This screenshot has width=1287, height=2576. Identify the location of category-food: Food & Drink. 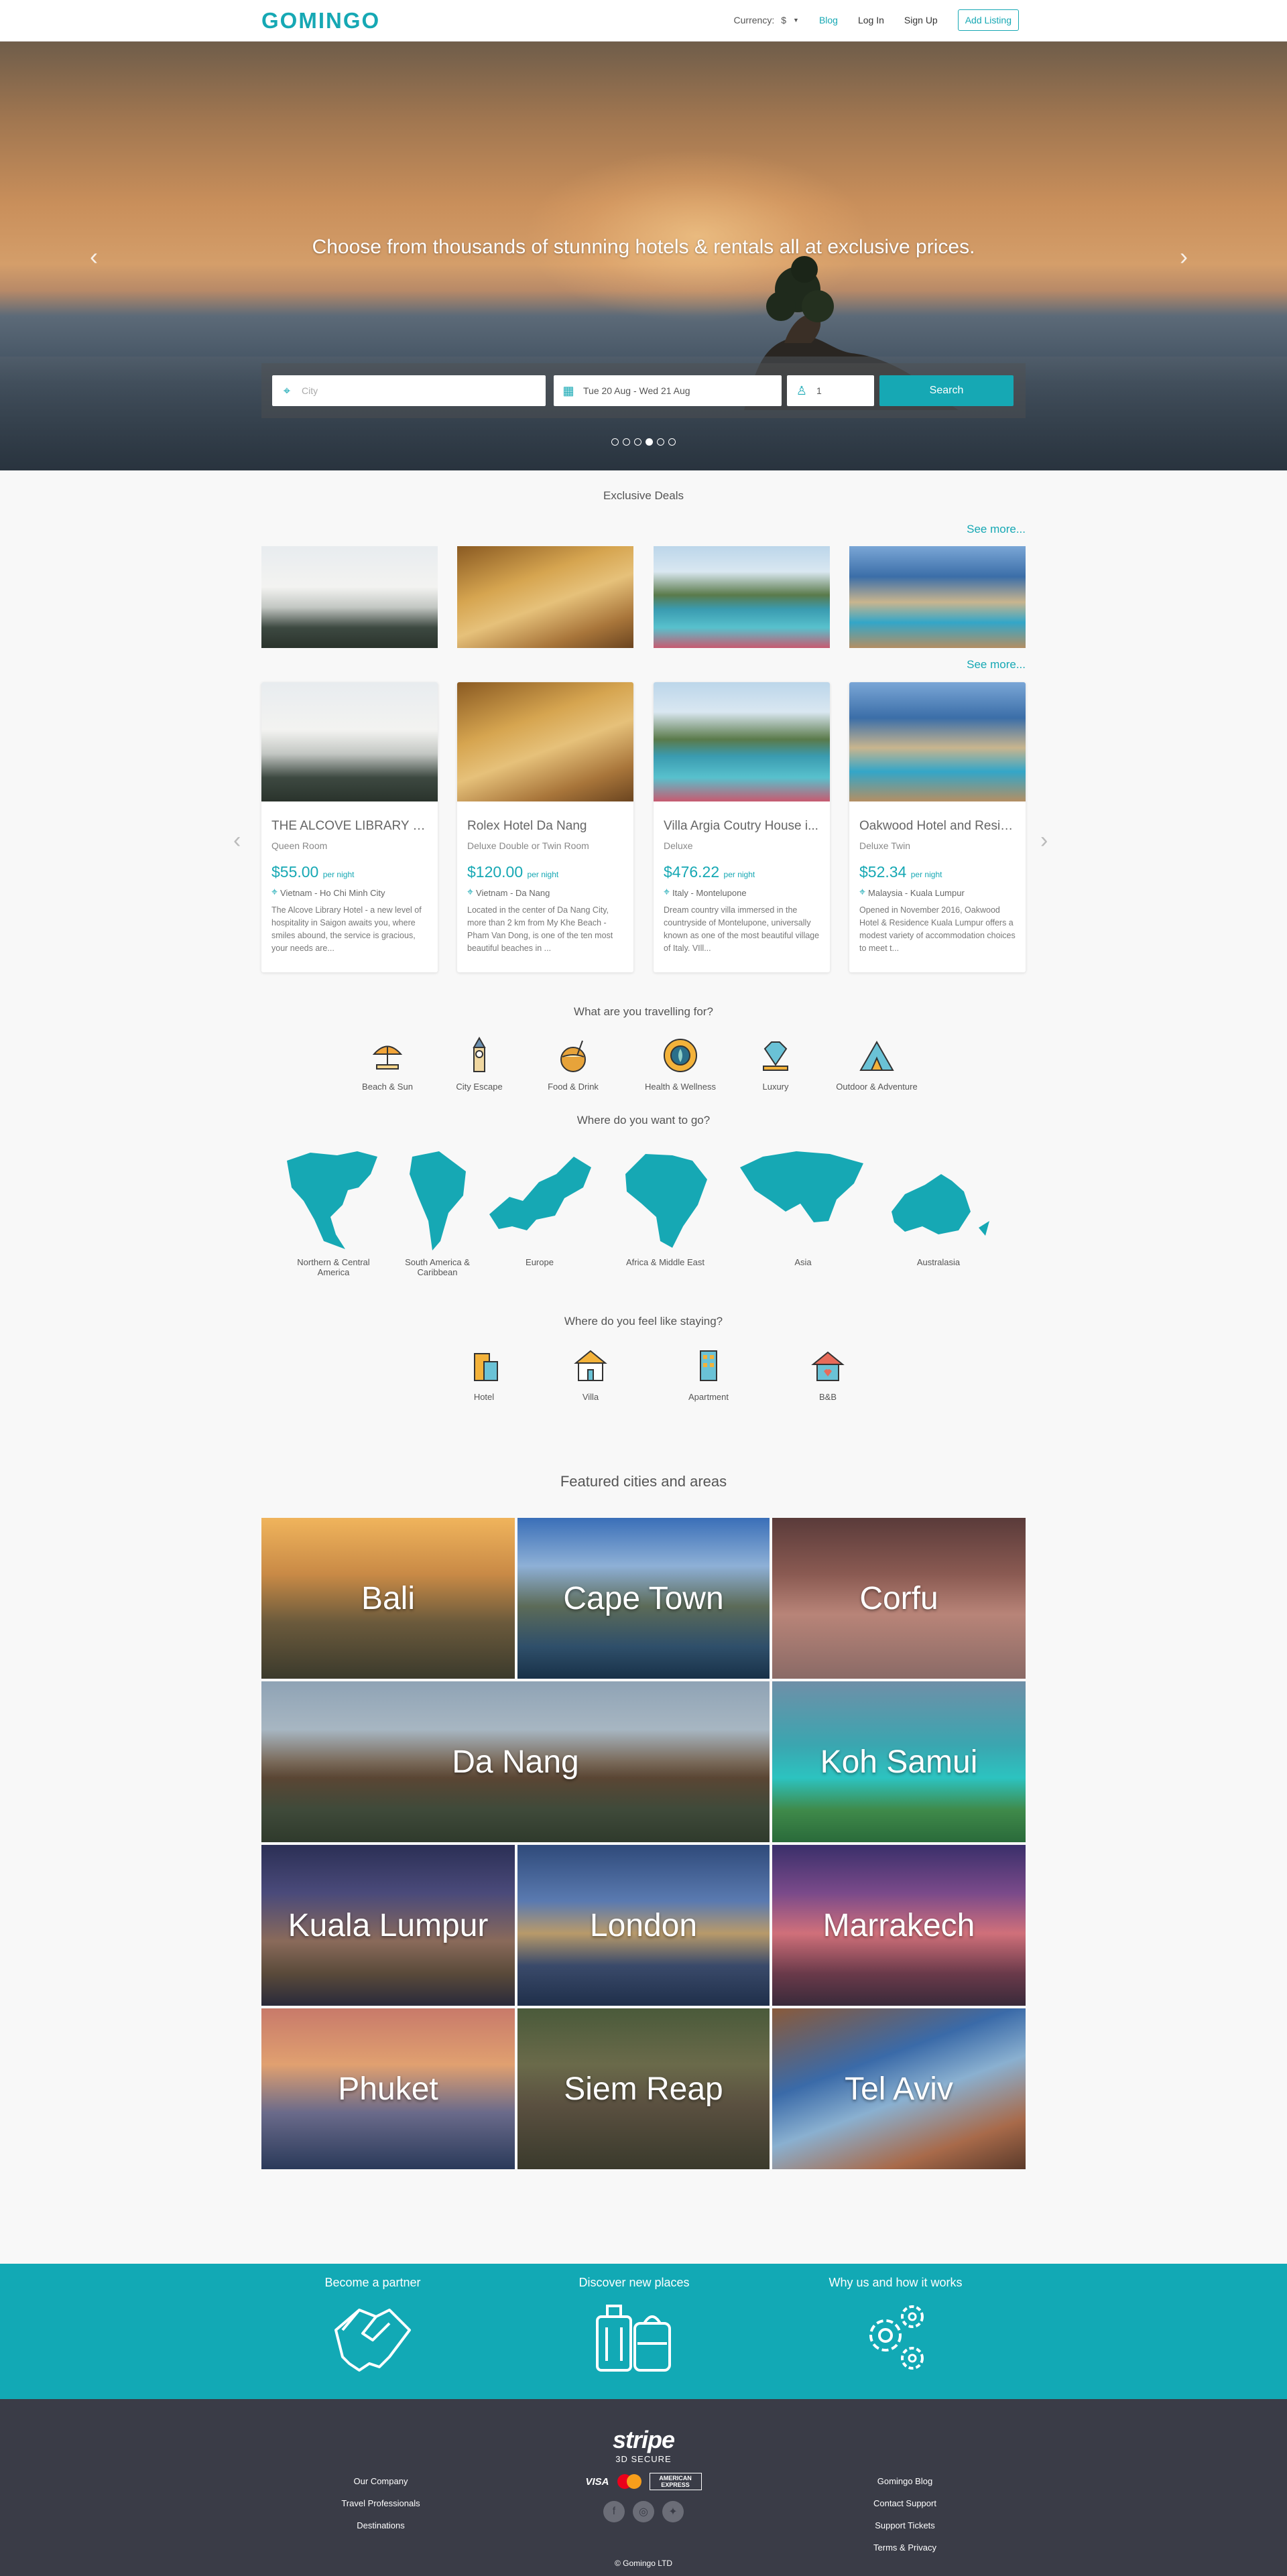
(573, 1063).